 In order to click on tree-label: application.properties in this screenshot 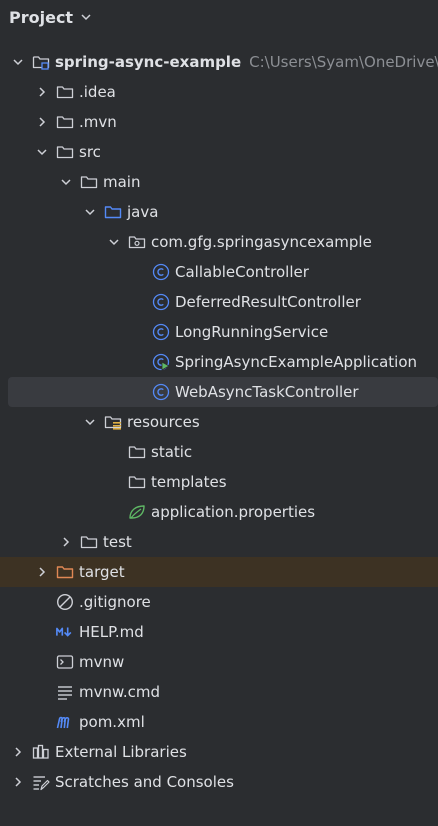, I will do `click(233, 512)`.